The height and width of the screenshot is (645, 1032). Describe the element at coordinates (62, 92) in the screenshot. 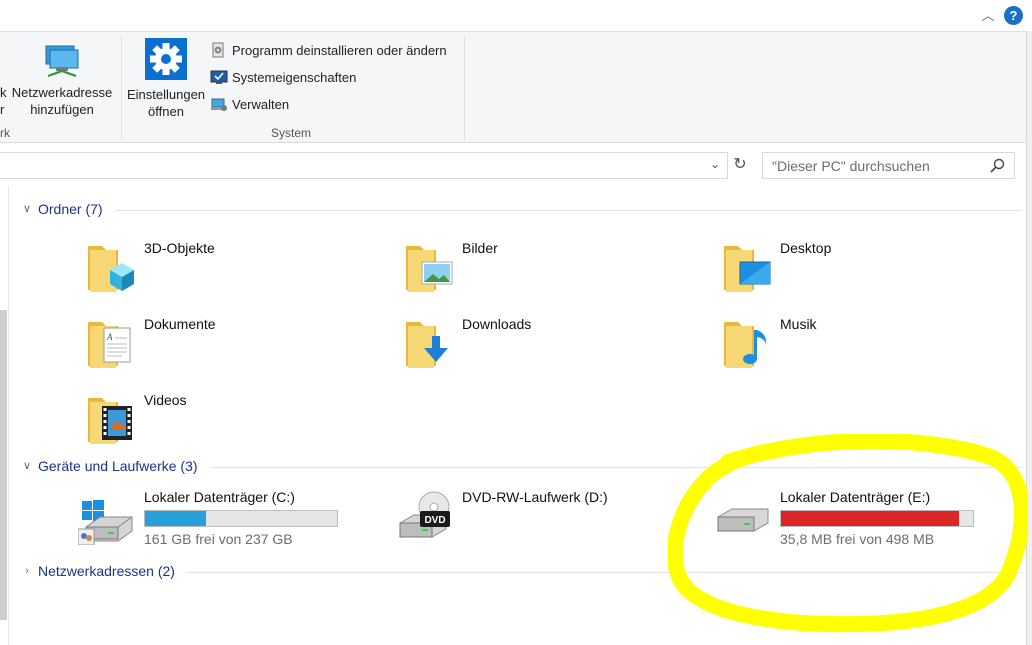

I see `add-network-label-line1: Netzwerkadresse` at that location.